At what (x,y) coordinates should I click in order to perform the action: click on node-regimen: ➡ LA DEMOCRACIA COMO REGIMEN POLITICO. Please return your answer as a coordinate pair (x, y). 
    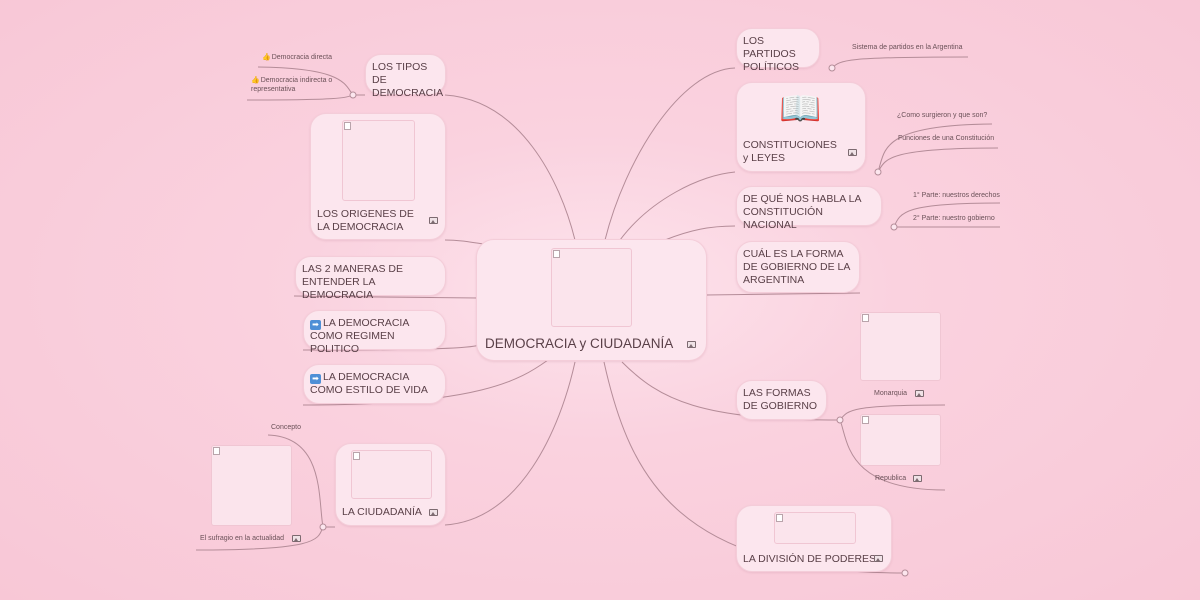
    Looking at the image, I should click on (374, 332).